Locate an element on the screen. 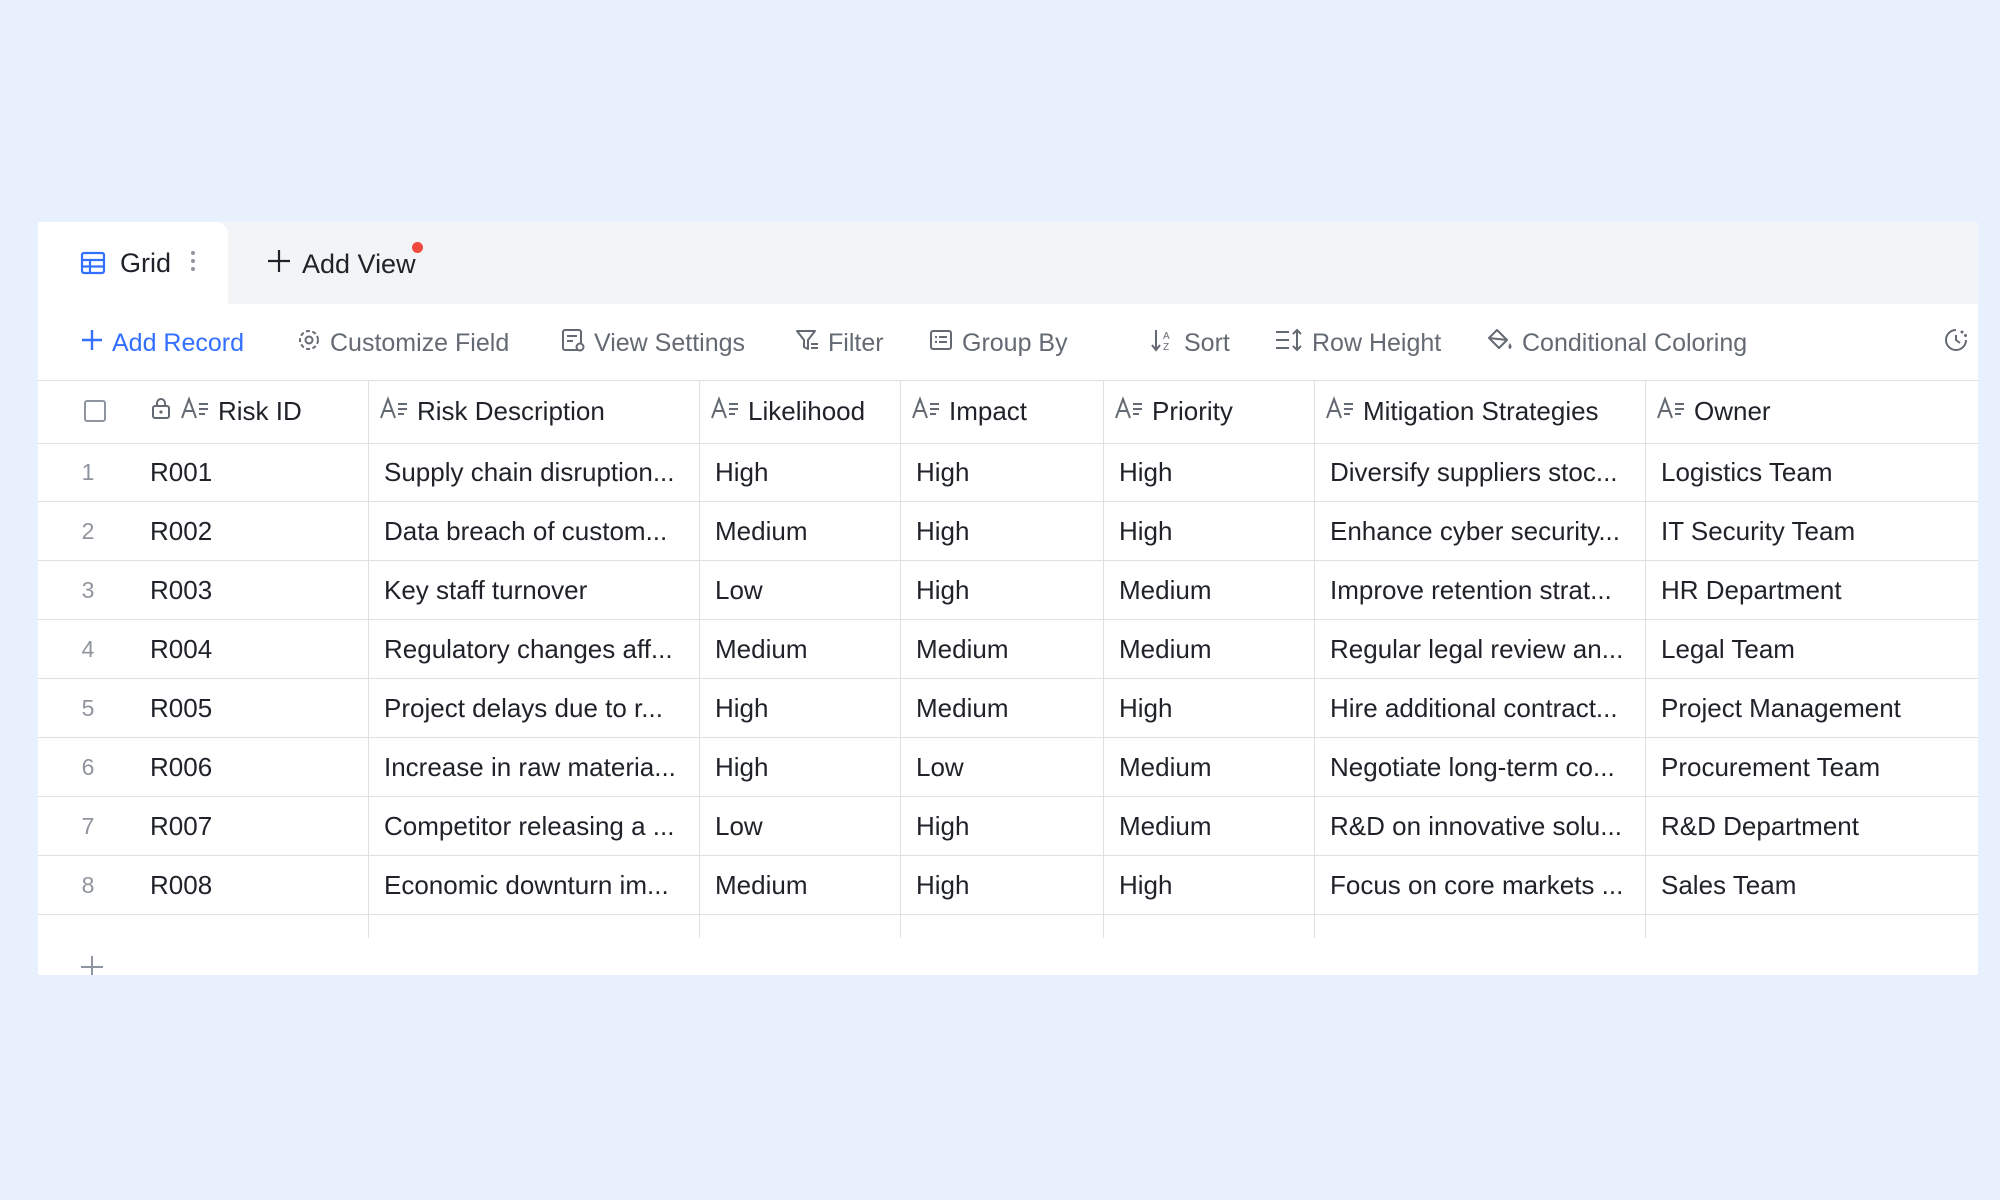  cell-risk-id: R006 is located at coordinates (259, 767).